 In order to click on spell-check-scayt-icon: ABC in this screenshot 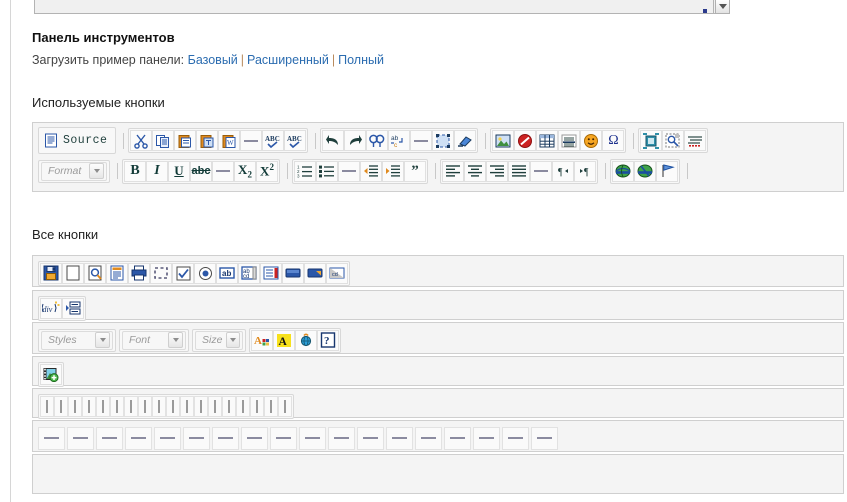, I will do `click(295, 140)`.